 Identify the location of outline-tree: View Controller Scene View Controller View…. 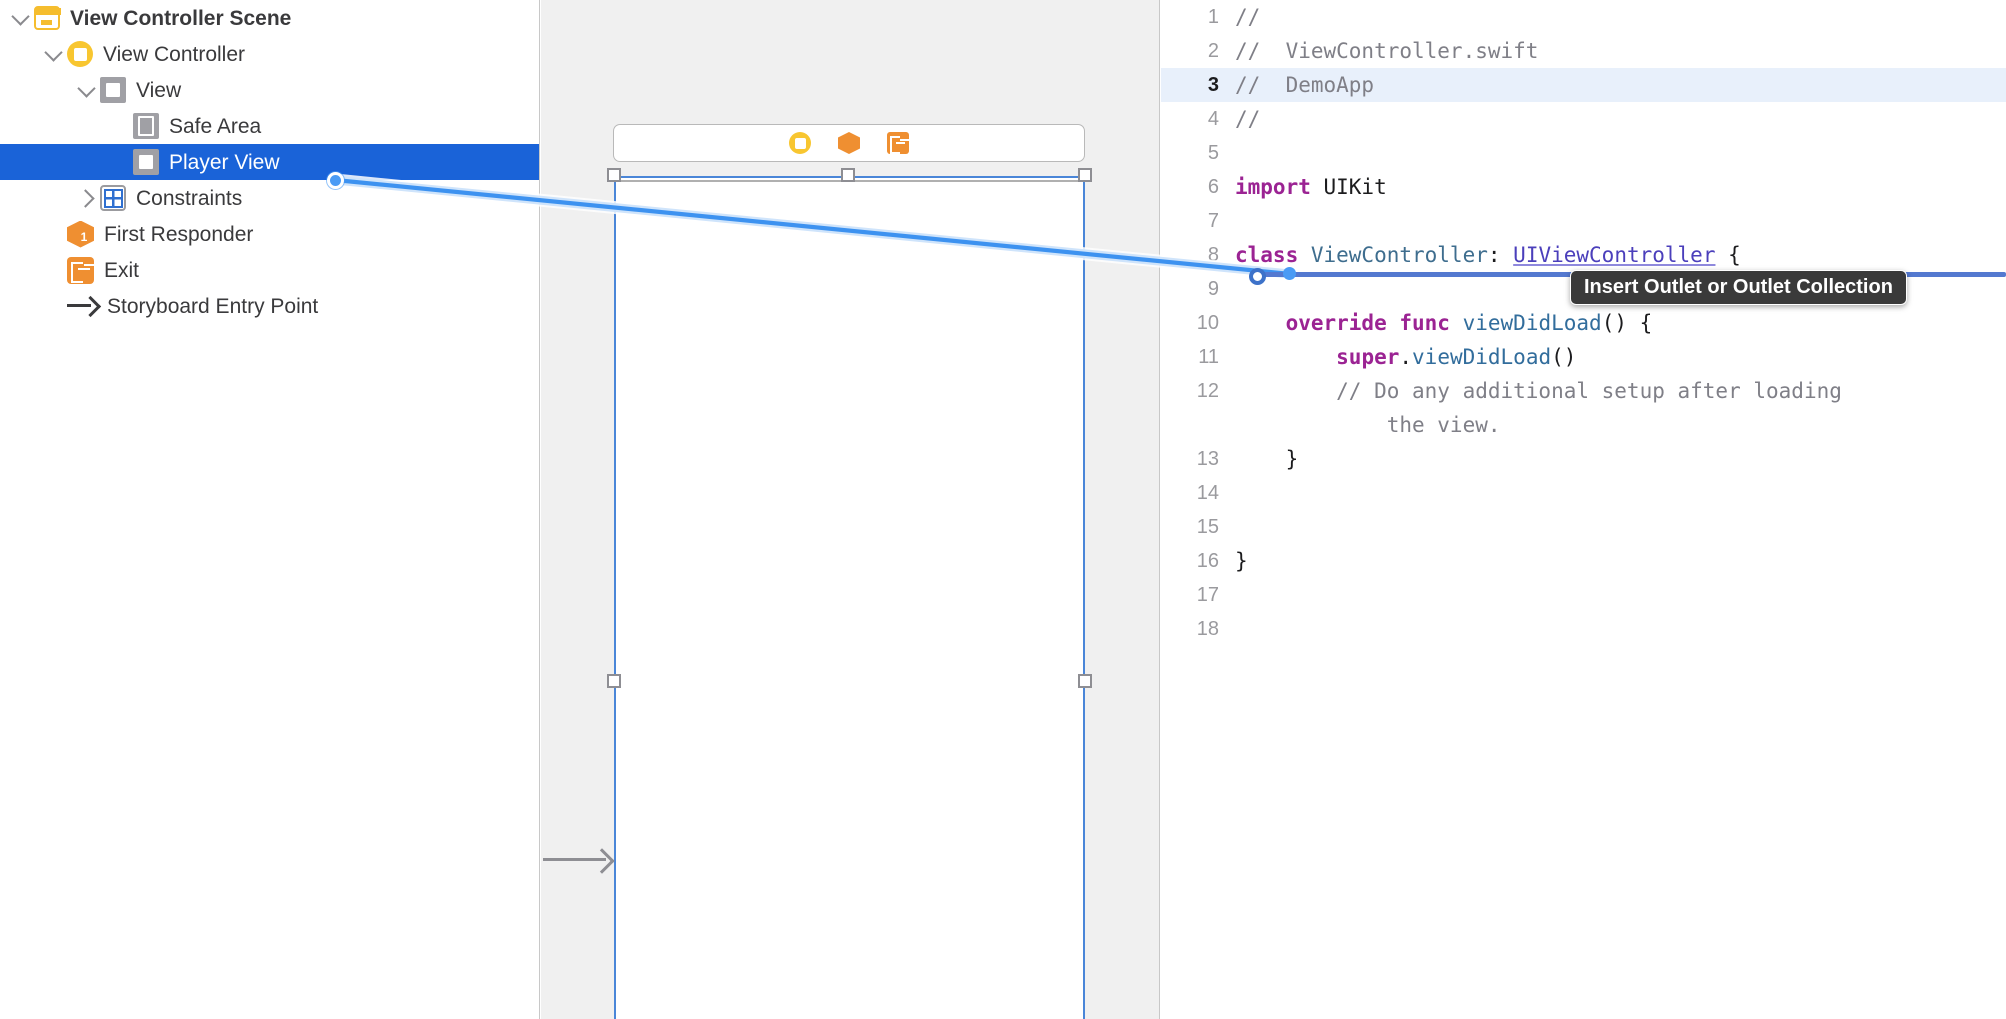
(269, 162).